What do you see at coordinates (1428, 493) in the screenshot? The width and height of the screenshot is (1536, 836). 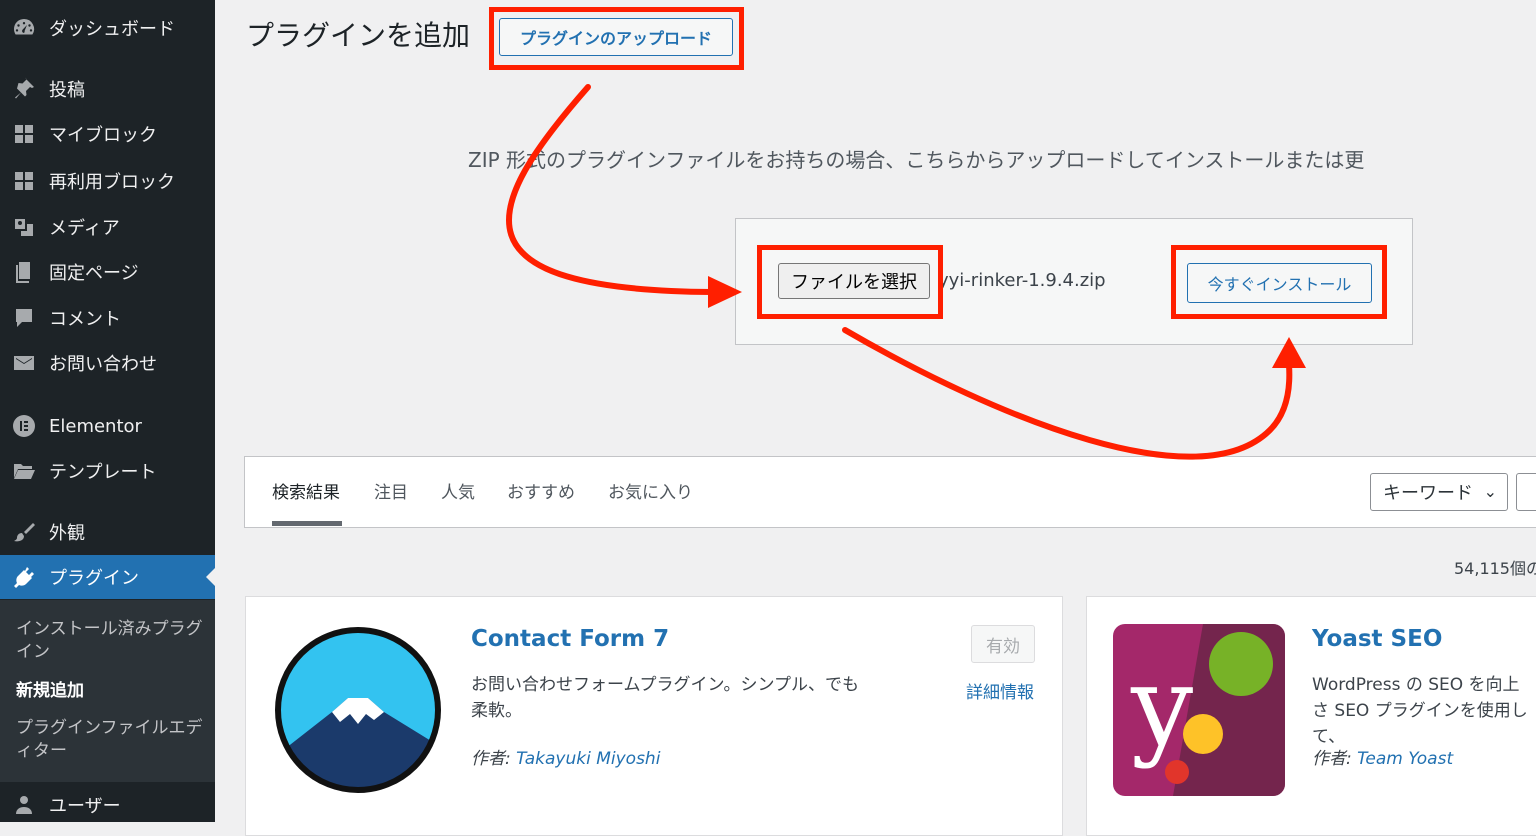 I see `search-type-value: キーワード` at bounding box center [1428, 493].